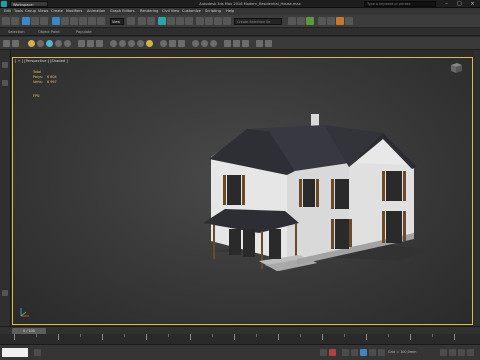 The image size is (480, 360). What do you see at coordinates (131, 43) in the screenshot?
I see `edged-faces-icon` at bounding box center [131, 43].